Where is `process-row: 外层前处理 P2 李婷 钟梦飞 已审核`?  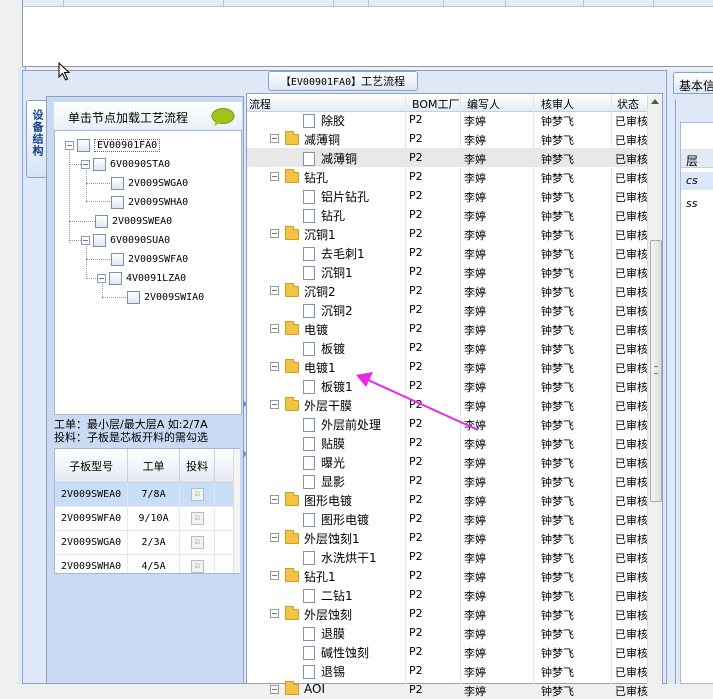
process-row: 外层前处理 P2 李婷 钟梦飞 已审核 is located at coordinates (447, 423).